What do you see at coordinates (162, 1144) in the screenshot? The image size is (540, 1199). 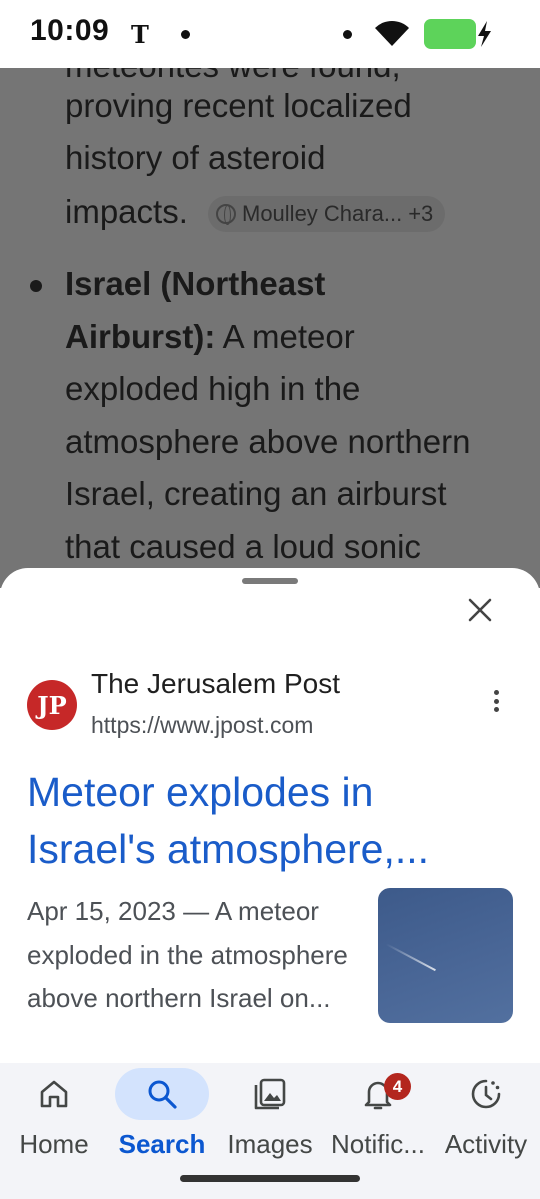 I see `nav-label: Search` at bounding box center [162, 1144].